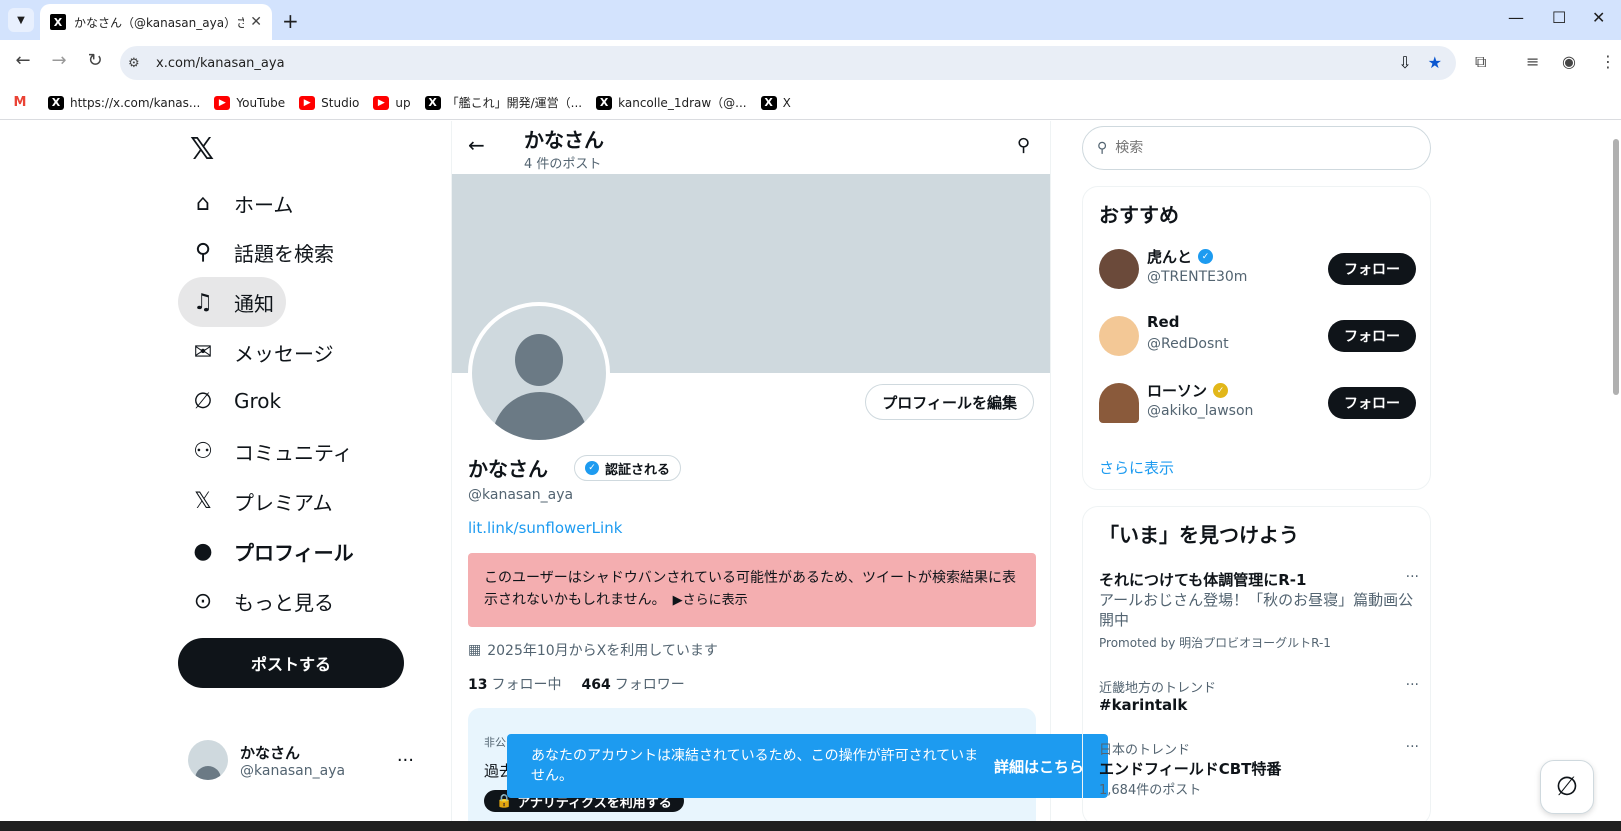 The width and height of the screenshot is (1621, 831). Describe the element at coordinates (1616, 476) in the screenshot. I see `page-scrollbar` at that location.